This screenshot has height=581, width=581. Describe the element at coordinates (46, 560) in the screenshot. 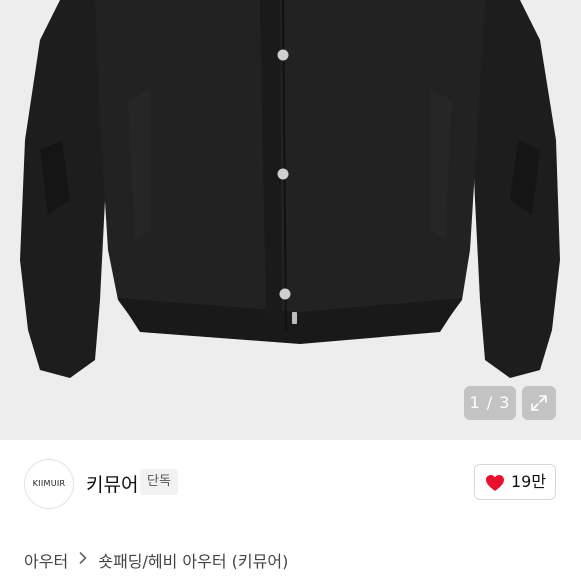

I see `breadcrumb-item-outer: 아우터` at that location.